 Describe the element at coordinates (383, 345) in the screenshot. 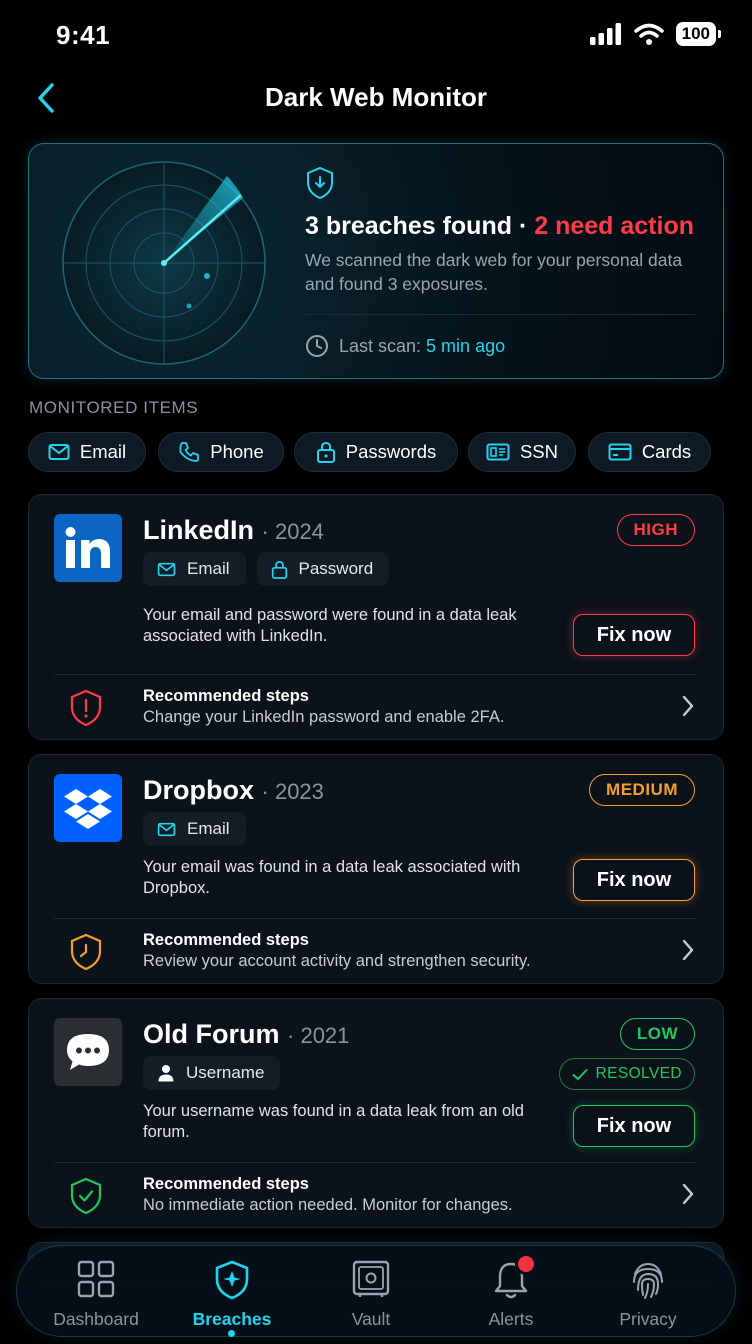

I see `last-scan-label: Last scan:` at that location.